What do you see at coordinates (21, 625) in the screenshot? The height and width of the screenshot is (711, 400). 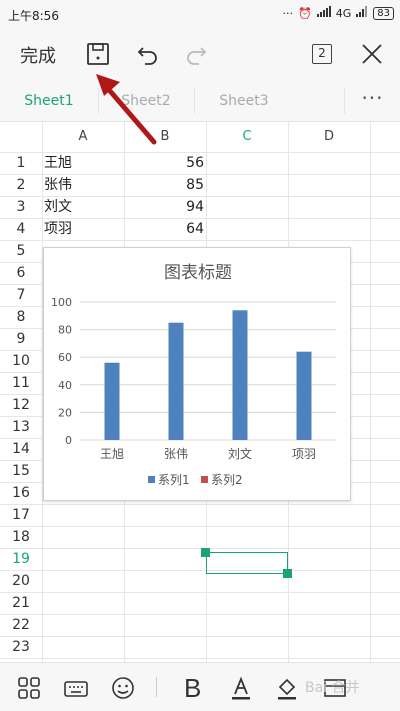 I see `row-header-22: 22` at bounding box center [21, 625].